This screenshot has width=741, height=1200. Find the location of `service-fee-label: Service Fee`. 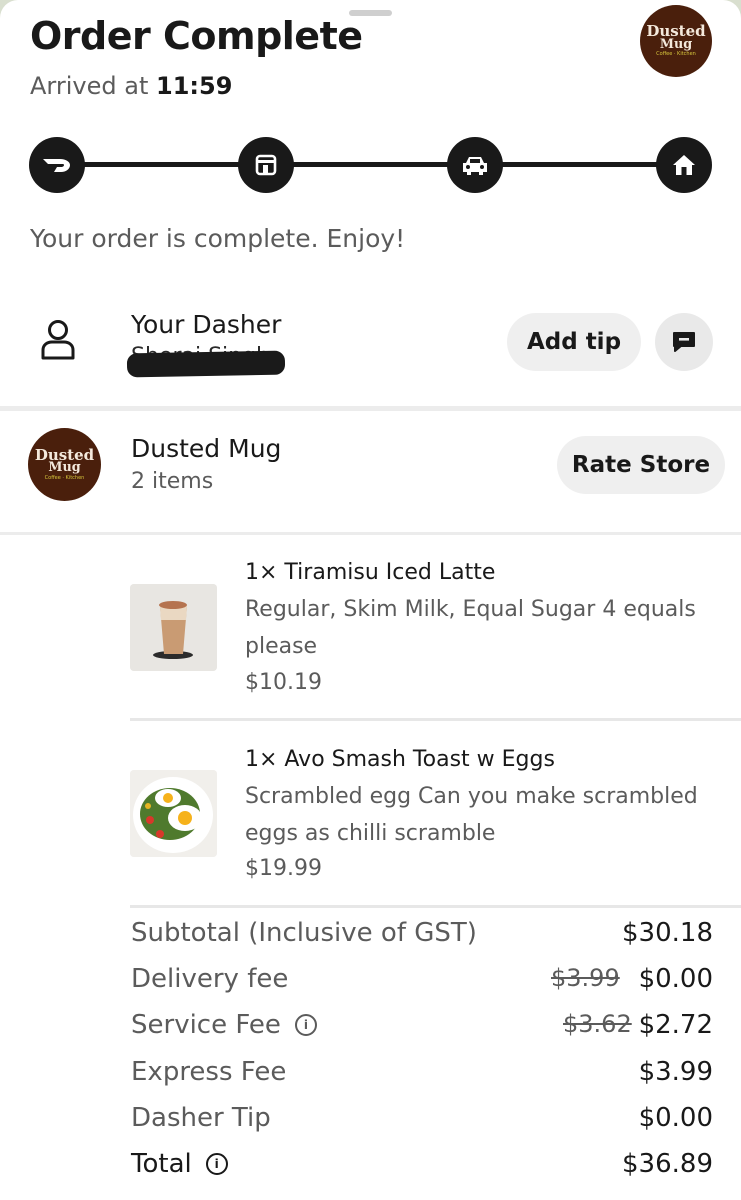

service-fee-label: Service Fee is located at coordinates (206, 1025).